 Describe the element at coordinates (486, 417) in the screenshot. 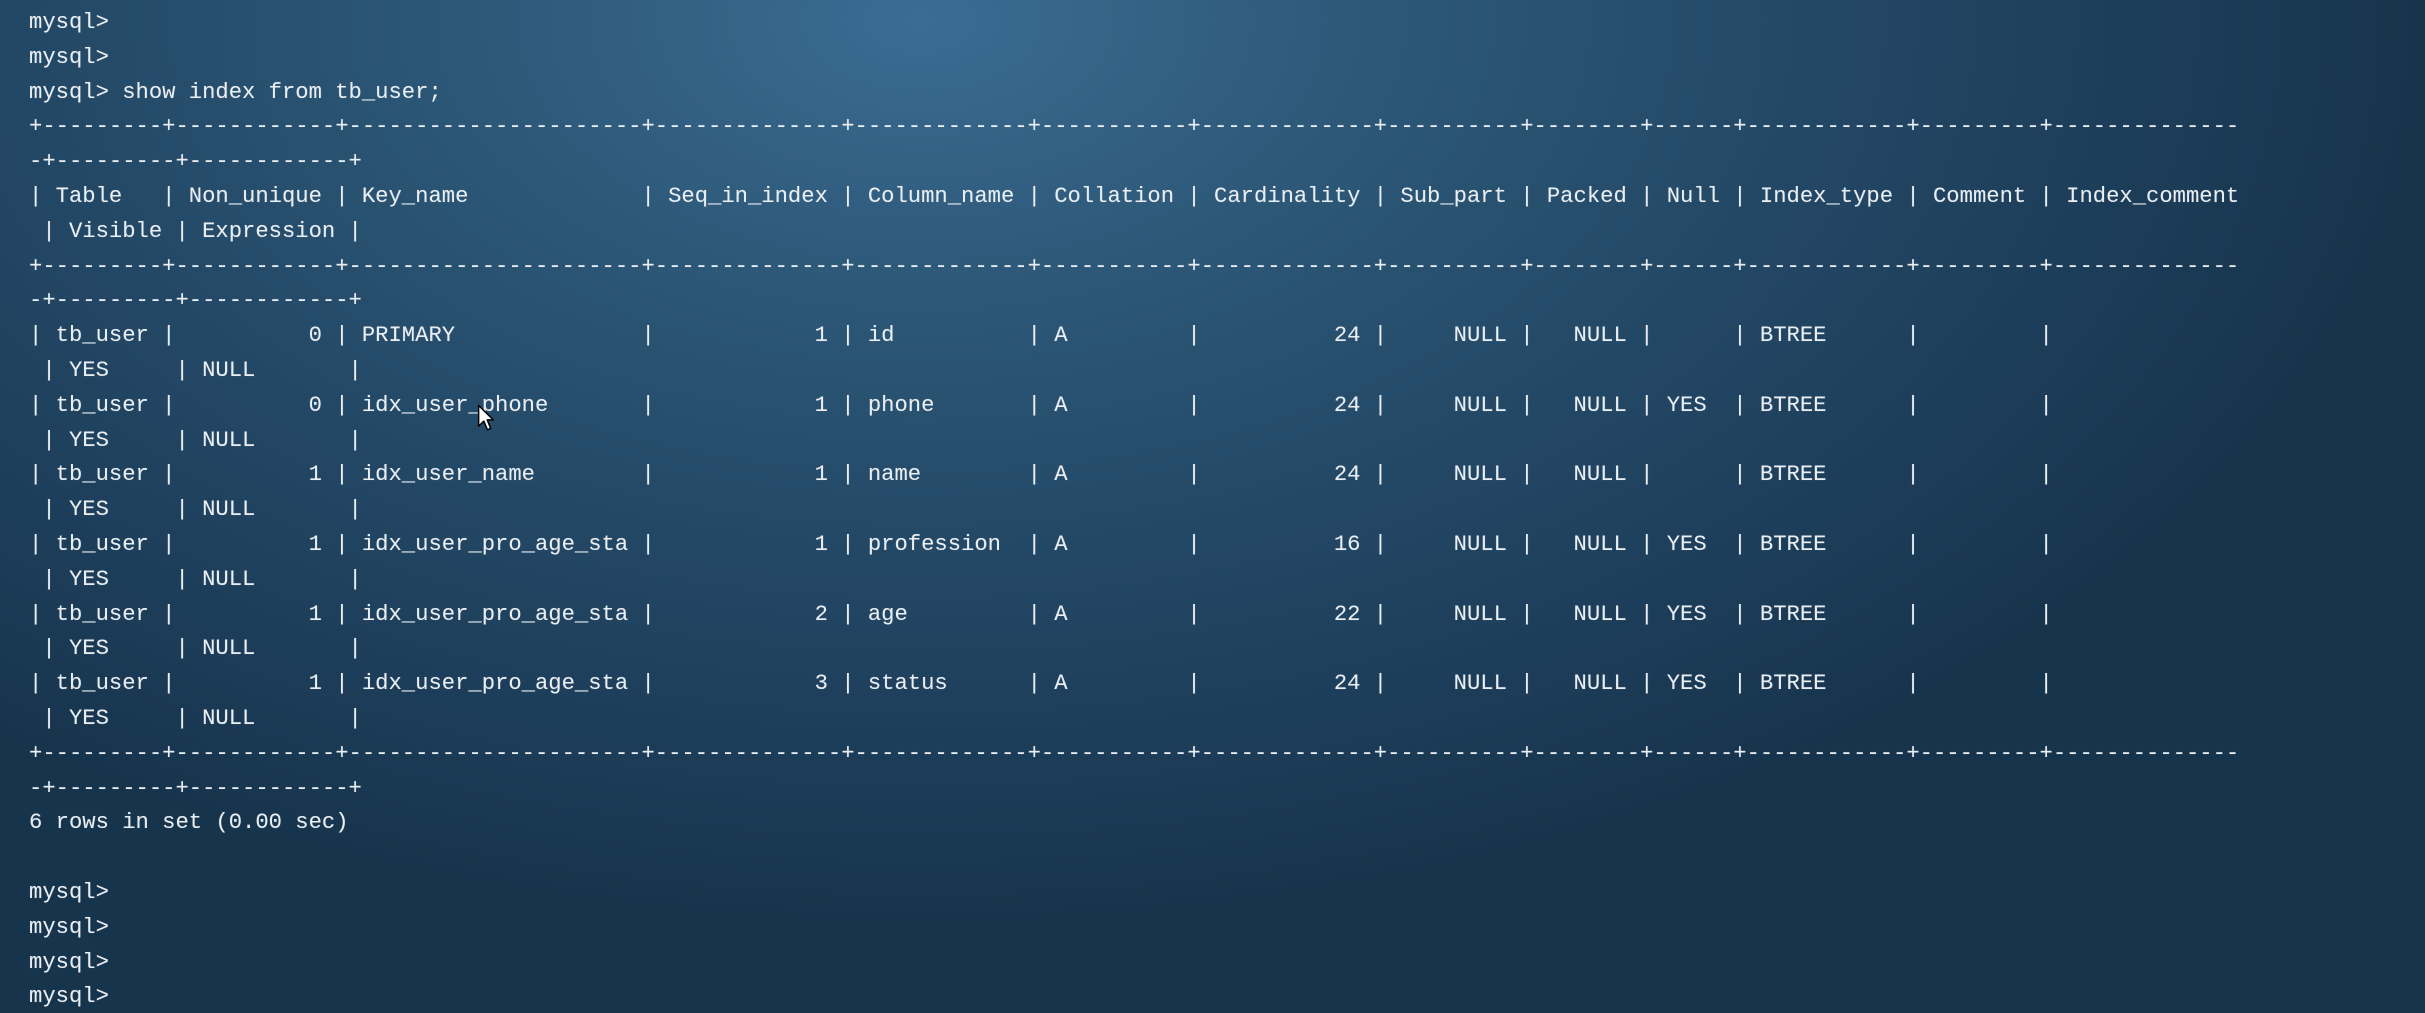

I see `mouse-pointer-icon` at that location.